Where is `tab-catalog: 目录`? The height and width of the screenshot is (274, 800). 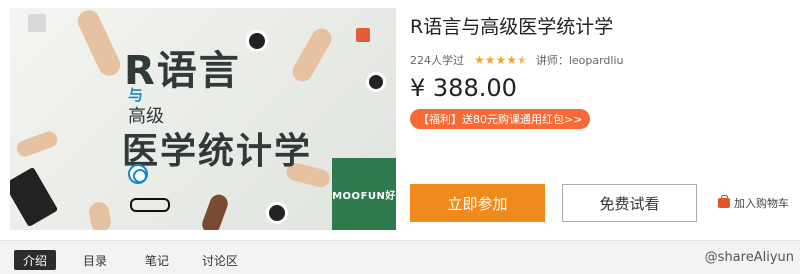 tab-catalog: 目录 is located at coordinates (95, 260).